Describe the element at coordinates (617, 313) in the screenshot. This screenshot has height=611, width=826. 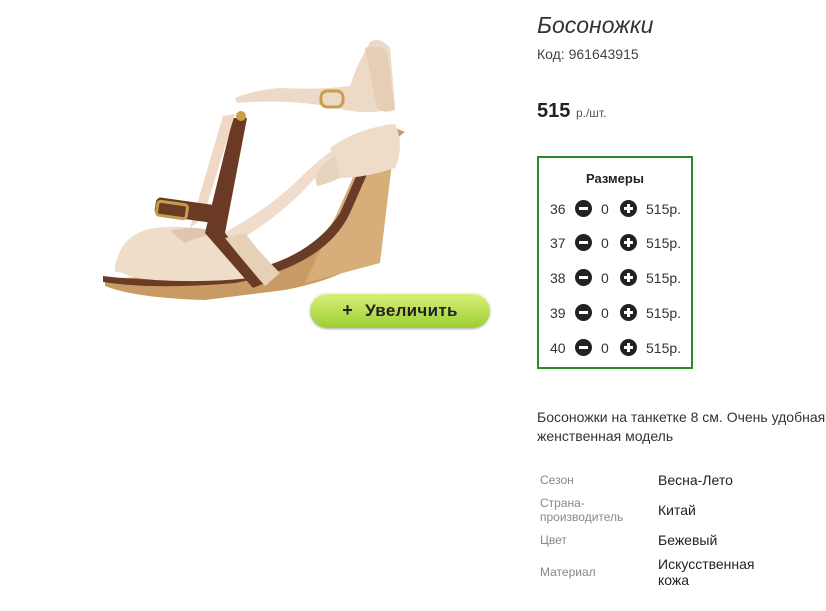
I see `size-row: 39 0 515р.` at that location.